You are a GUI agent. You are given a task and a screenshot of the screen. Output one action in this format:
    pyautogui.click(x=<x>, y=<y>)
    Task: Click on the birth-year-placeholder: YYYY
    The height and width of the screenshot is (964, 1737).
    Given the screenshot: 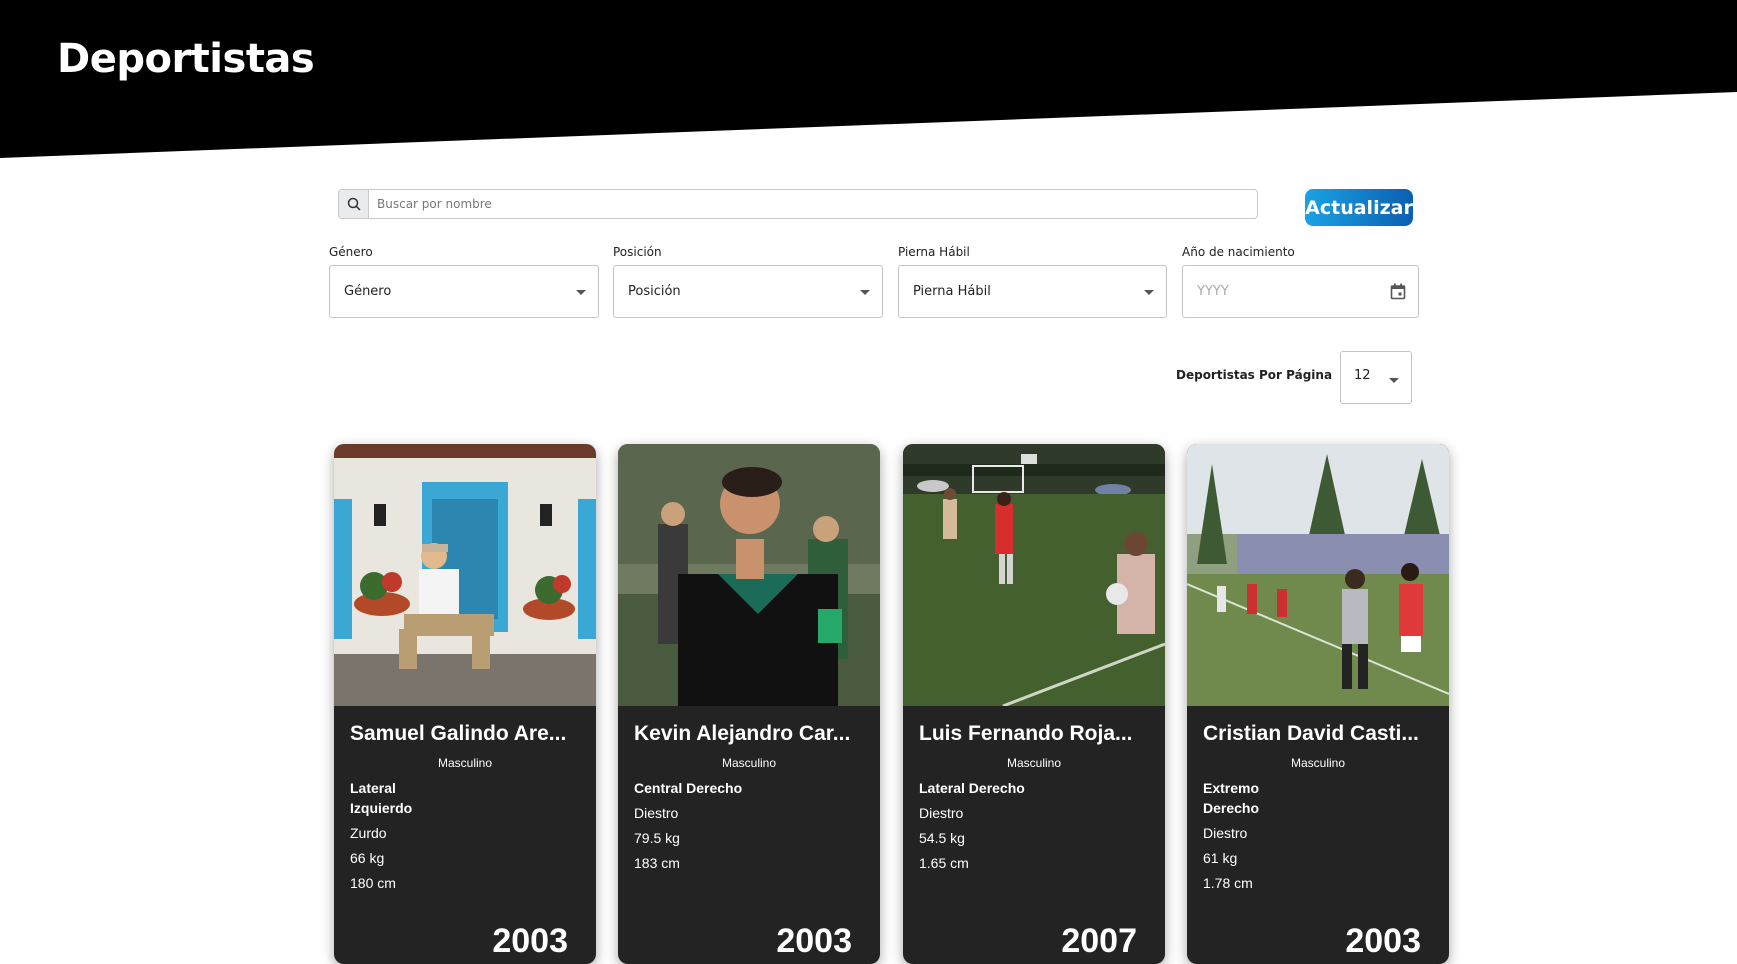 What is the action you would take?
    pyautogui.click(x=1213, y=291)
    